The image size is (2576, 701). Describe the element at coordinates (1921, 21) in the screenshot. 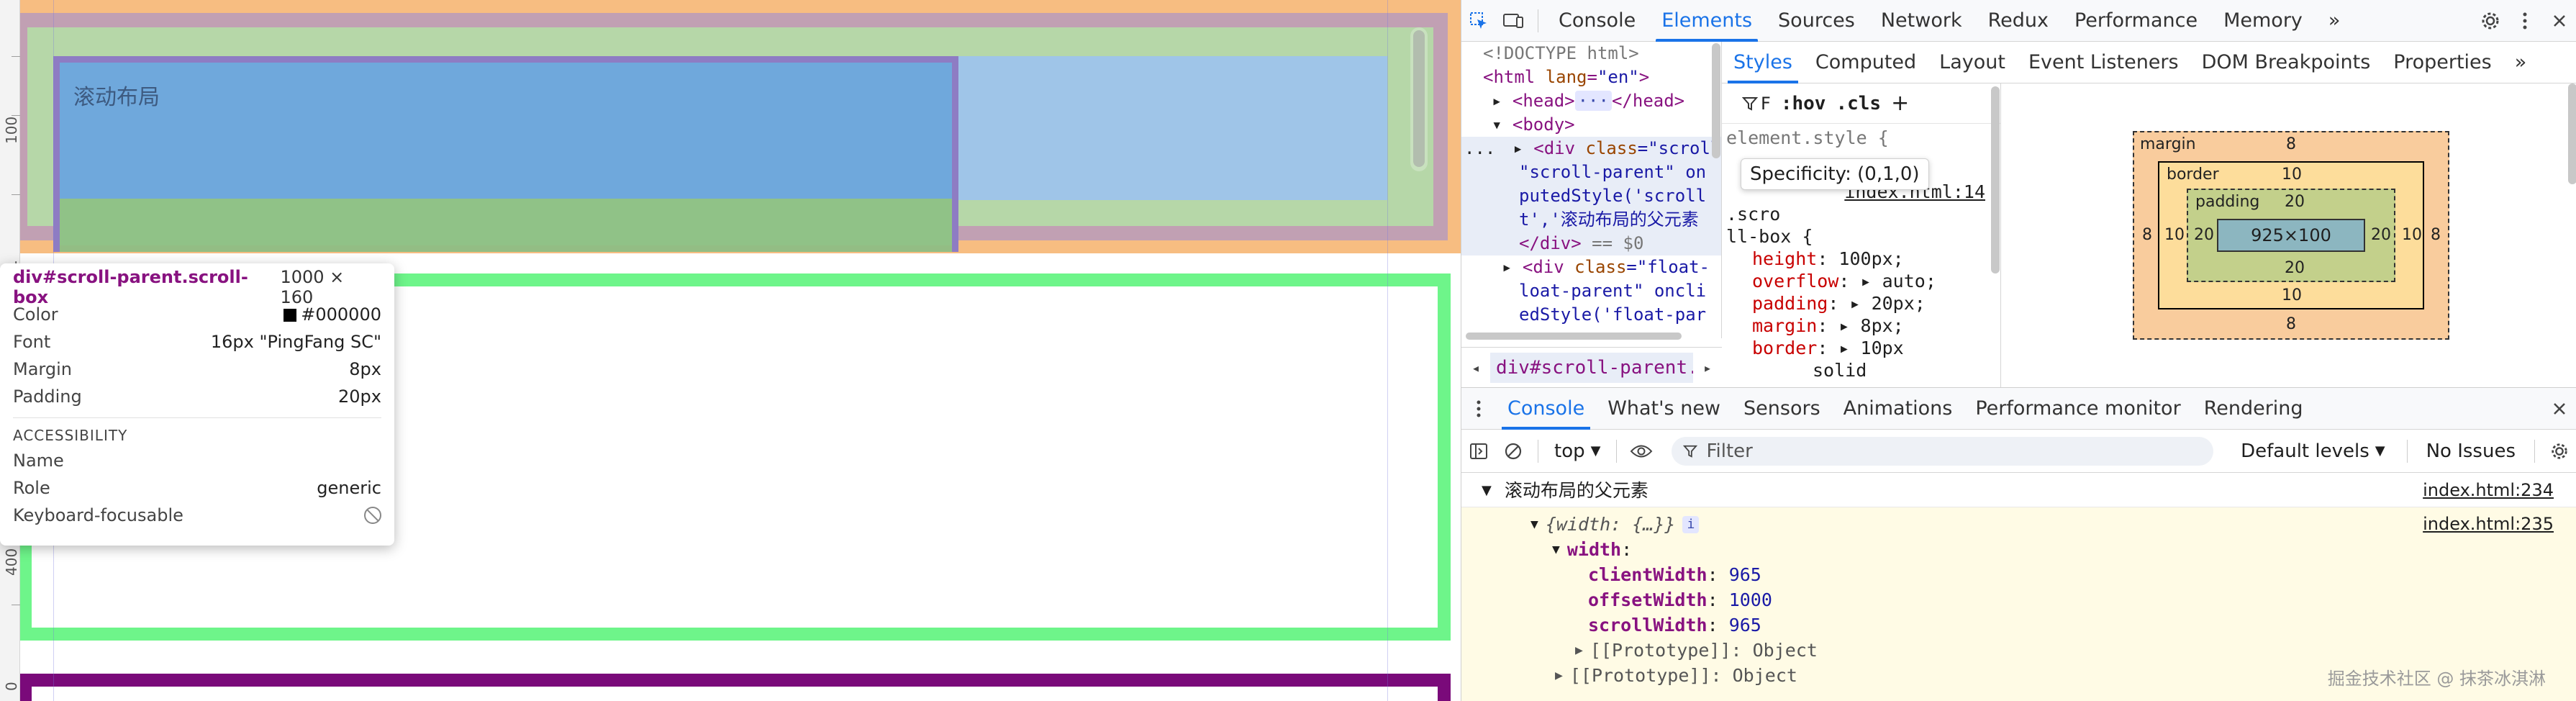

I see `tab-network: Network` at that location.